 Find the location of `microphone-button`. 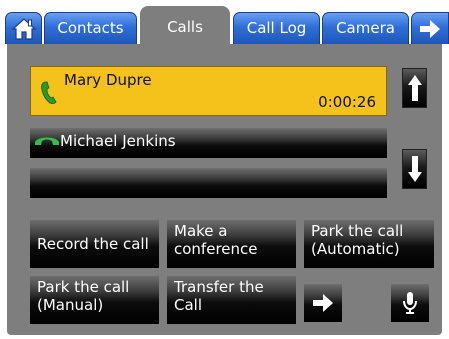

microphone-button is located at coordinates (410, 303).